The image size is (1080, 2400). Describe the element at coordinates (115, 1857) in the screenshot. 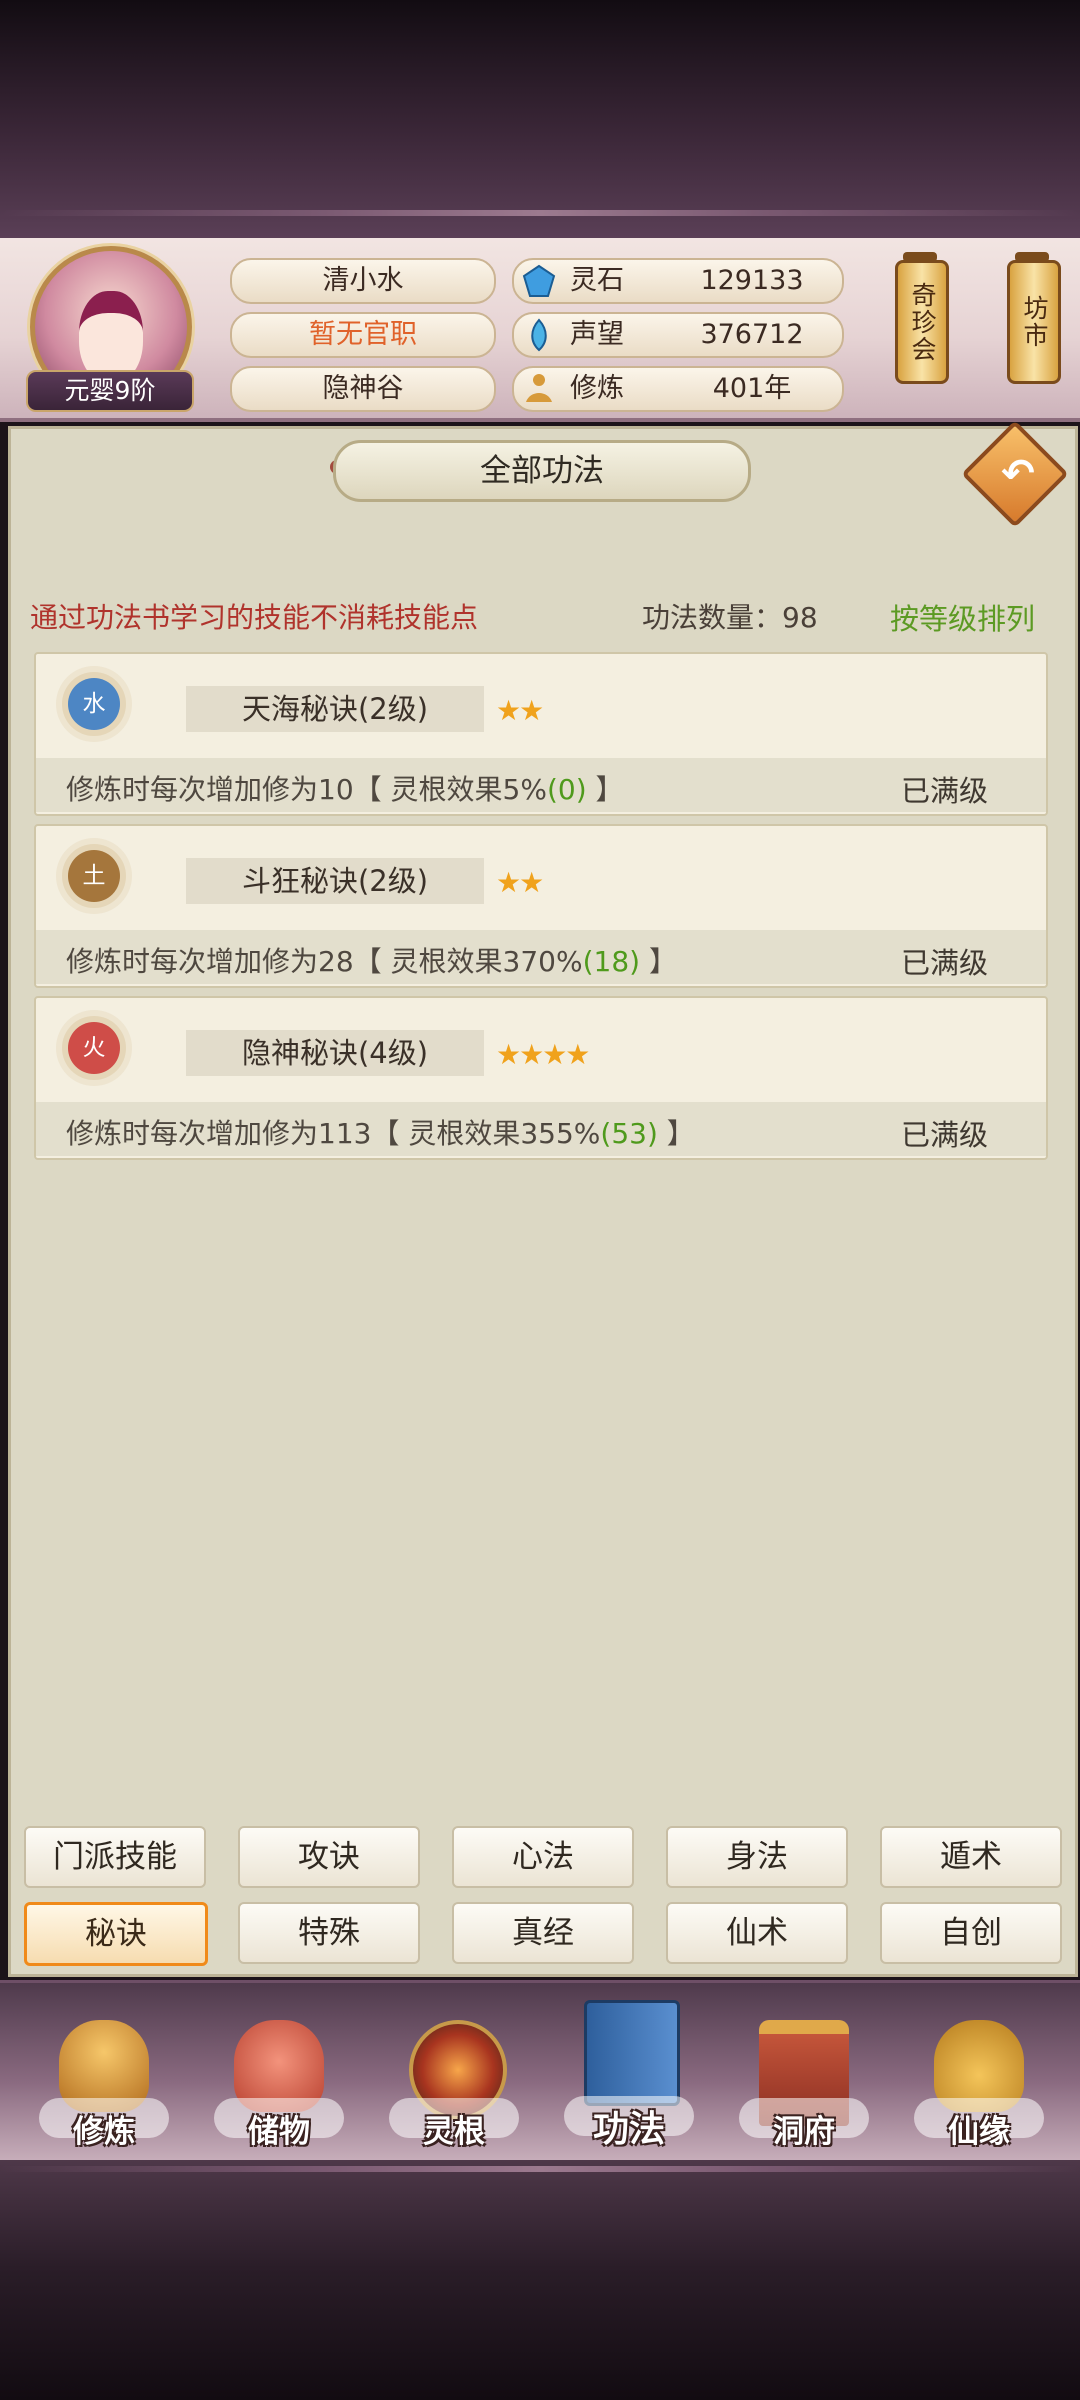

I see `tab-sect-skills: 门派技能` at that location.